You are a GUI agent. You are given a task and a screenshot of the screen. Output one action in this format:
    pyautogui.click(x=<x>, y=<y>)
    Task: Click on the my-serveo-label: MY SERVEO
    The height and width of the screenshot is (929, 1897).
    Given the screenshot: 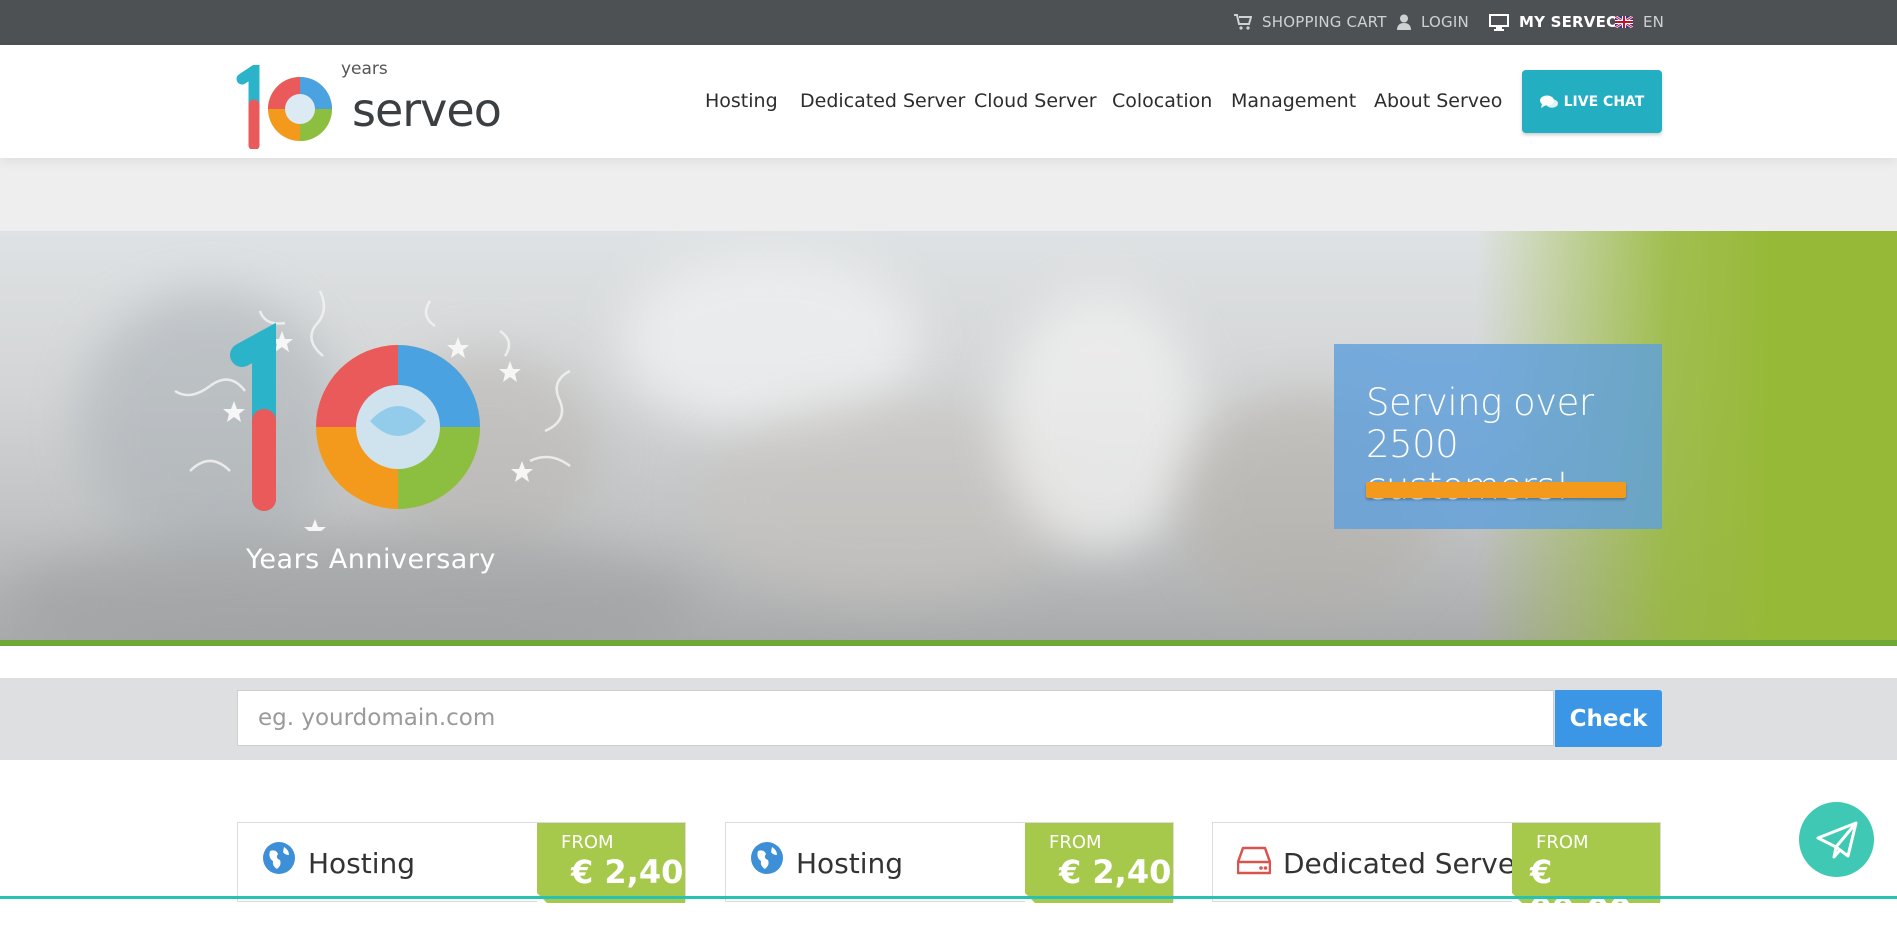 What is the action you would take?
    pyautogui.click(x=1569, y=22)
    